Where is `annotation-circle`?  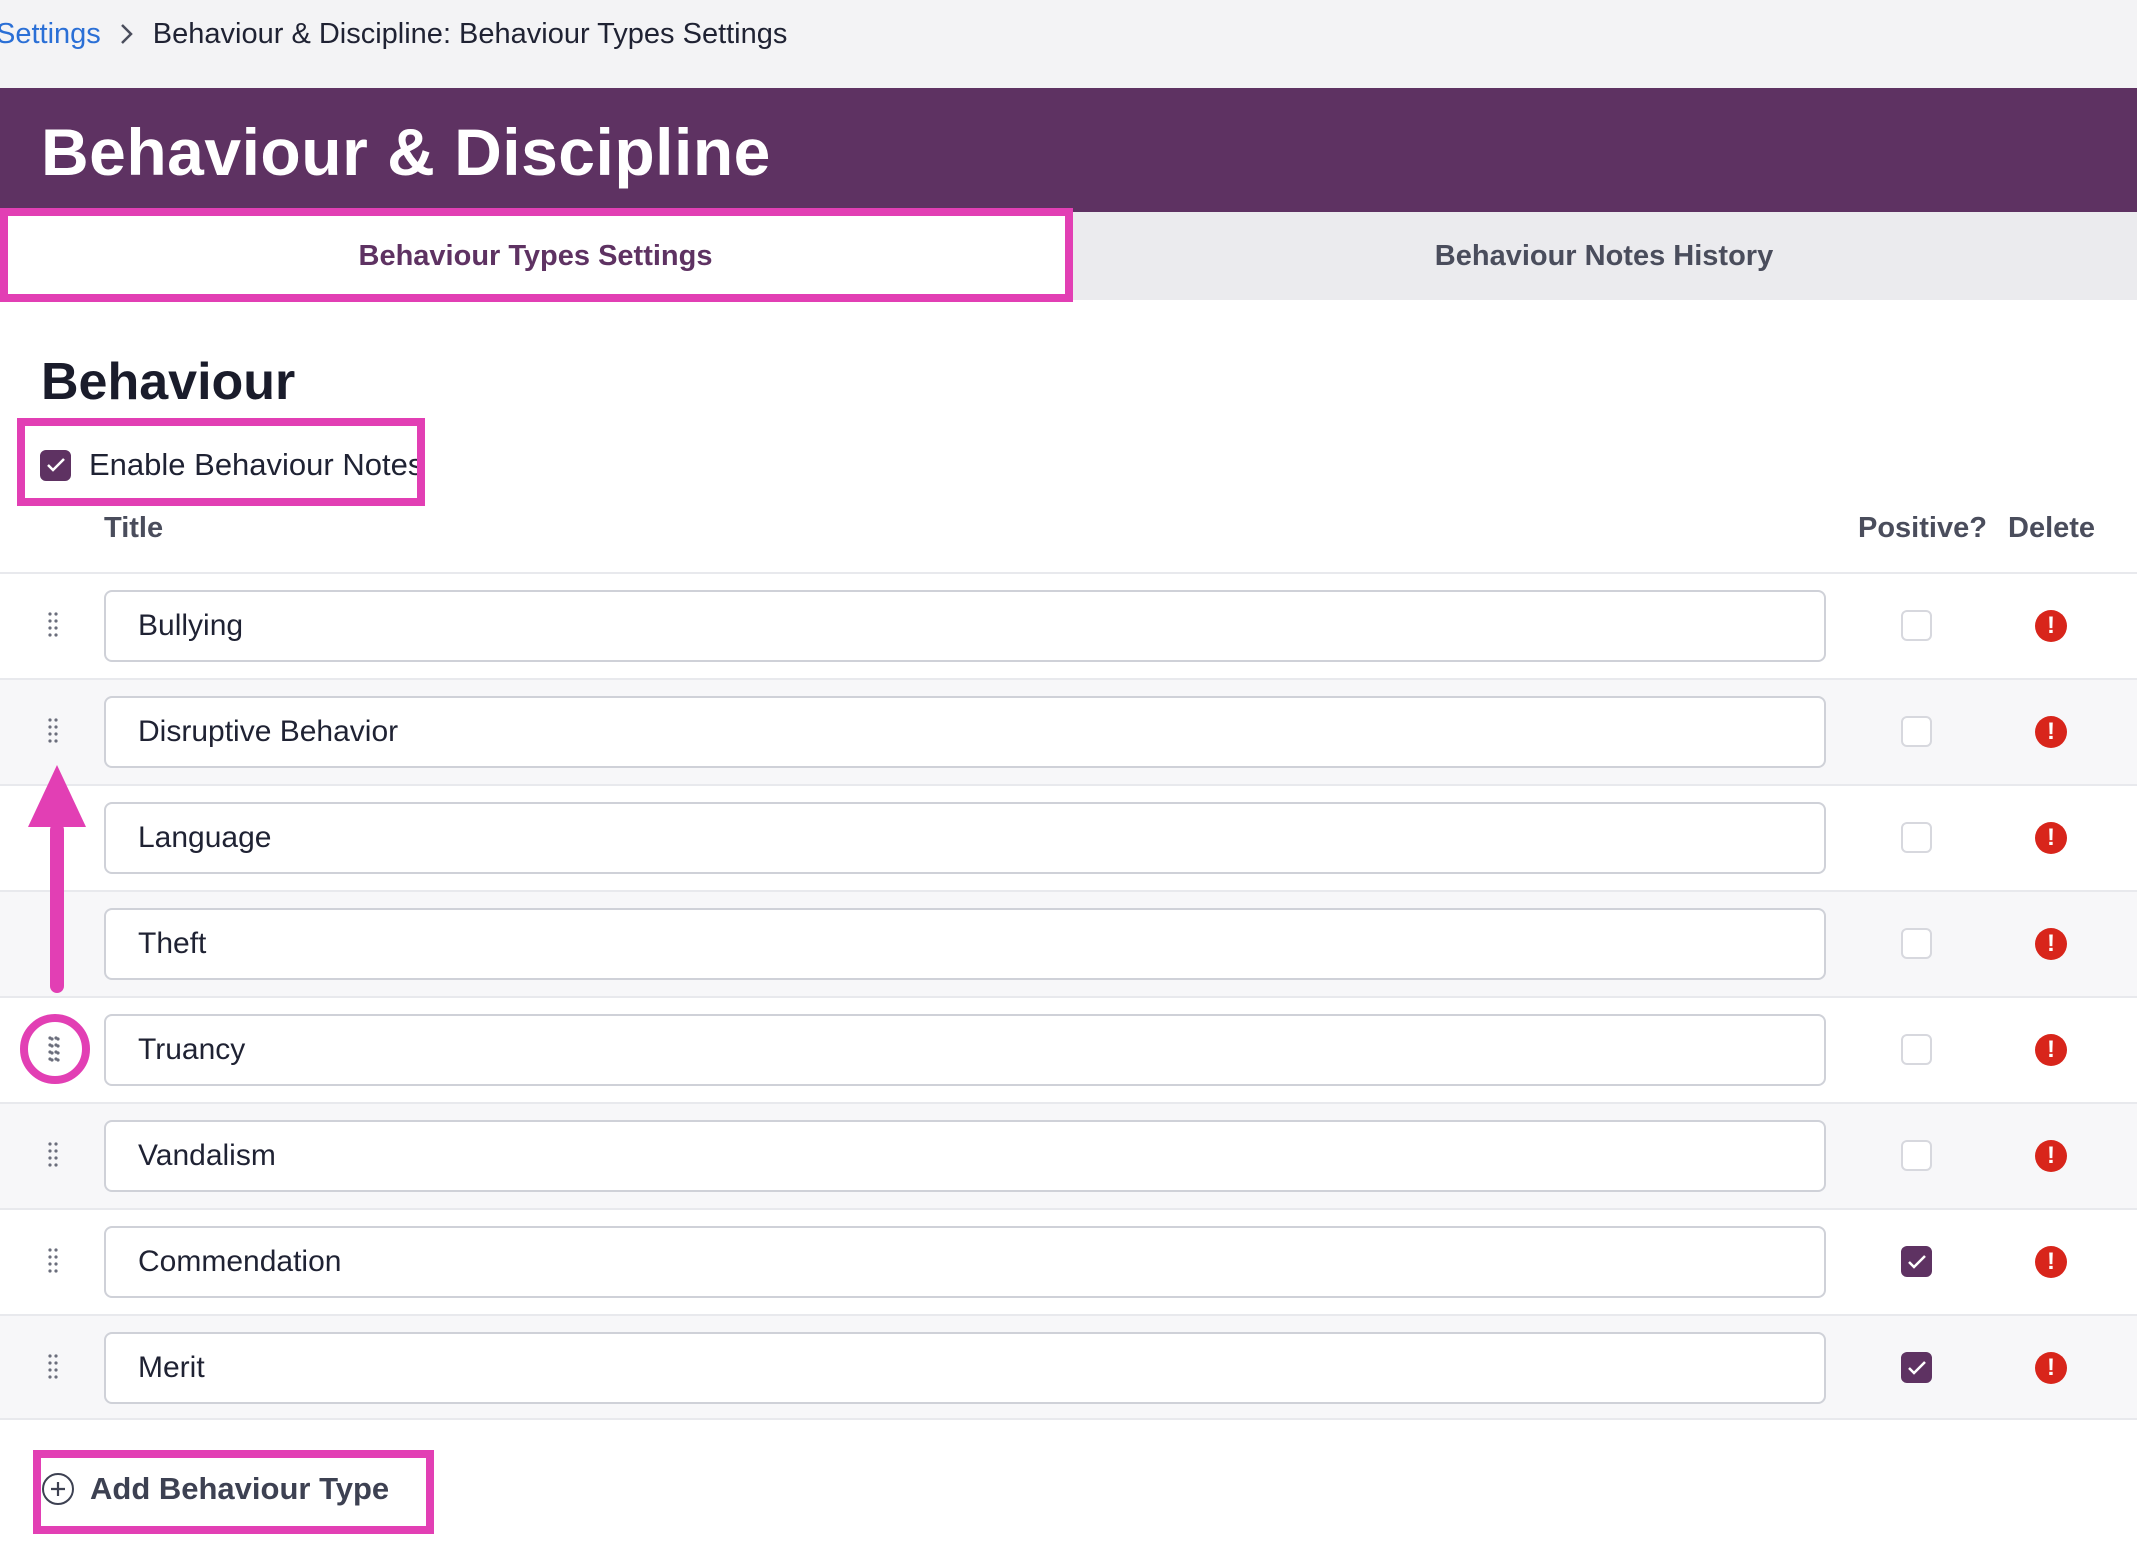
annotation-circle is located at coordinates (55, 1049).